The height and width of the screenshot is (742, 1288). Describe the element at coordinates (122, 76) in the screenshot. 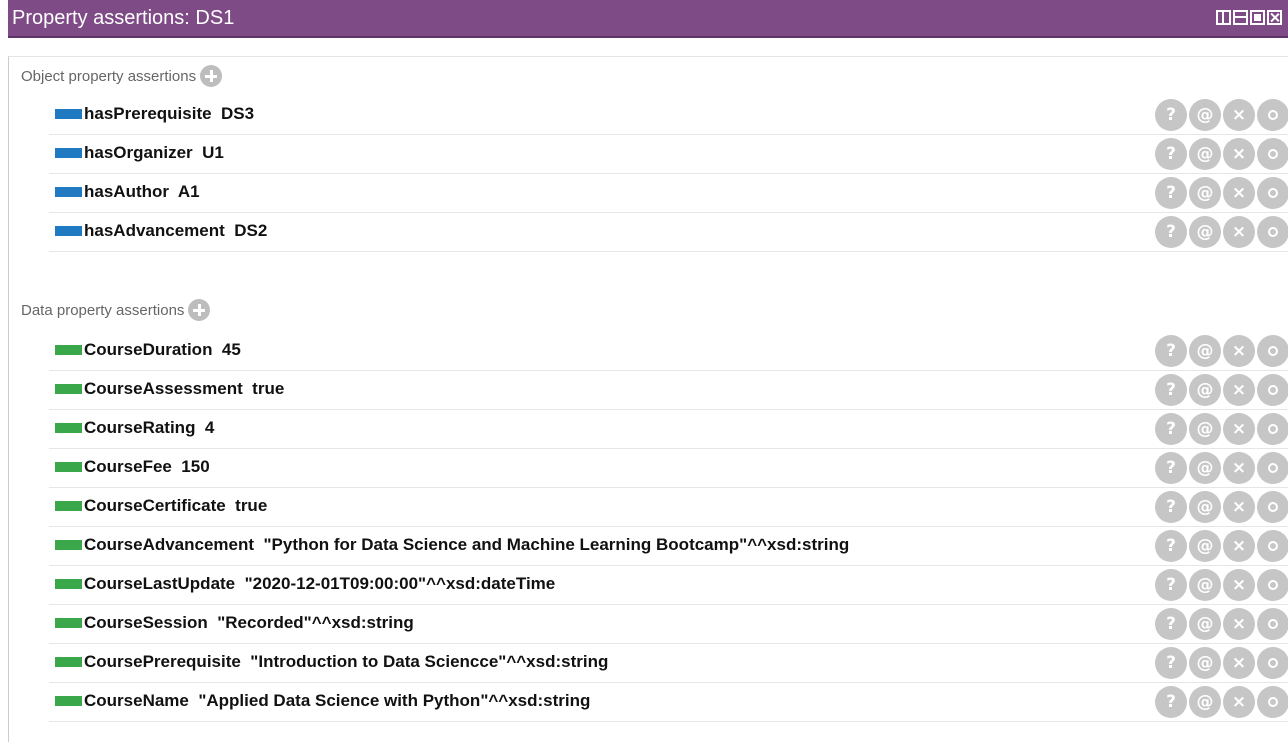

I see `object-property-section-header: Object property assertions` at that location.